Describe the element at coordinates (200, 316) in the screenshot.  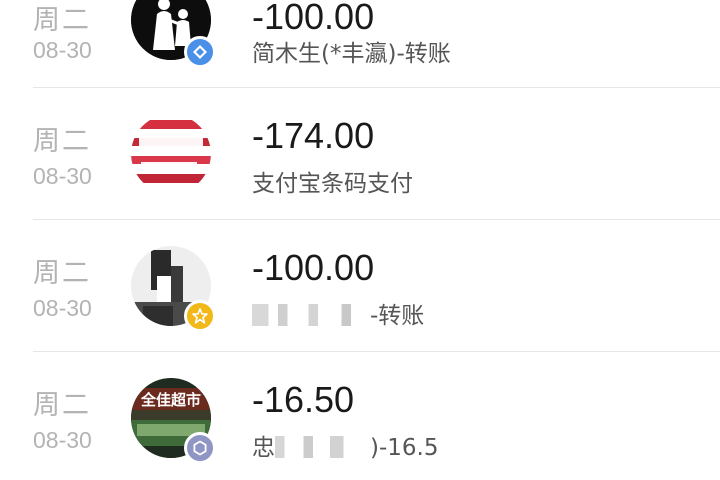
I see `gold-star-badge-icon` at that location.